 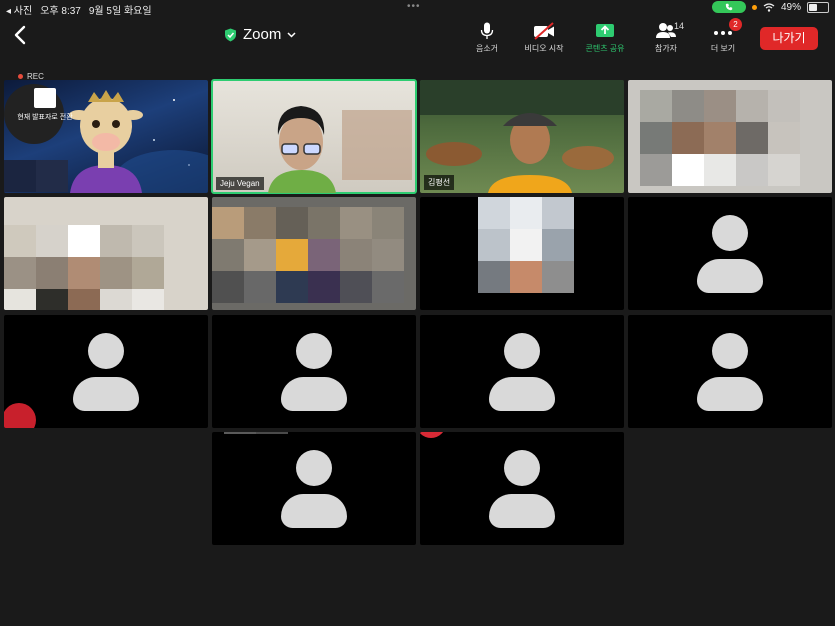 I want to click on record-dot-icon, so click(x=20, y=76).